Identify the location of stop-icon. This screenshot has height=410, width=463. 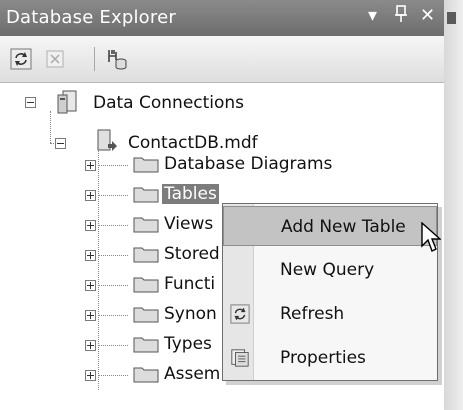
(55, 59).